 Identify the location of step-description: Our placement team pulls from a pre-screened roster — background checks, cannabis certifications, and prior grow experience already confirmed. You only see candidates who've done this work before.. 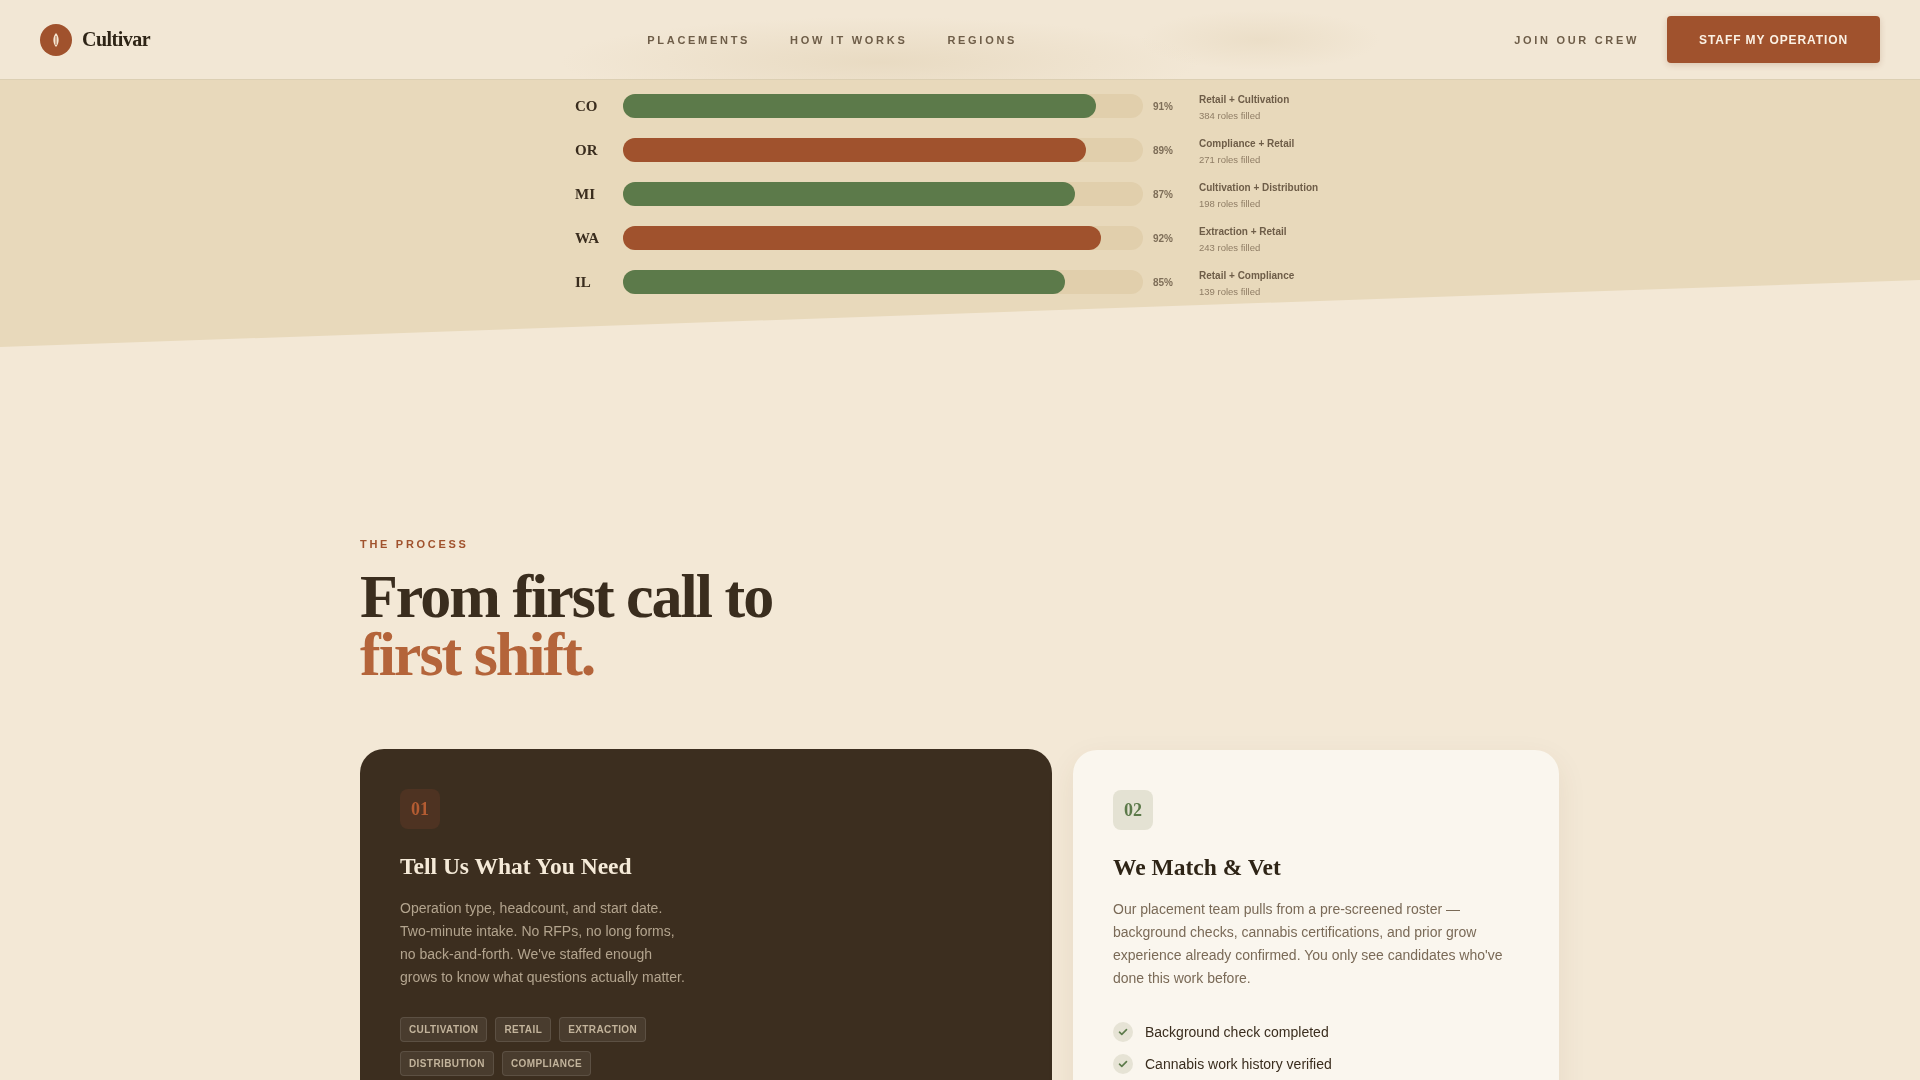
(1308, 944).